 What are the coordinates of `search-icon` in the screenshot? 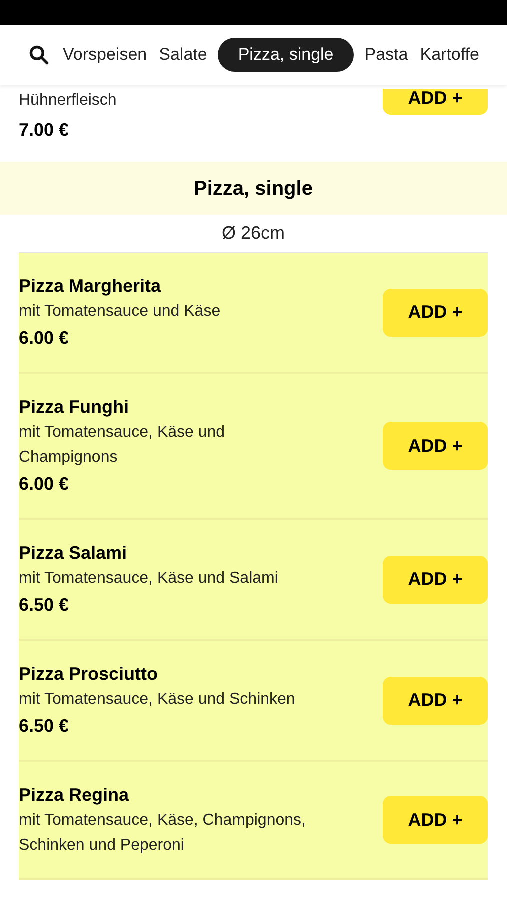 It's located at (39, 55).